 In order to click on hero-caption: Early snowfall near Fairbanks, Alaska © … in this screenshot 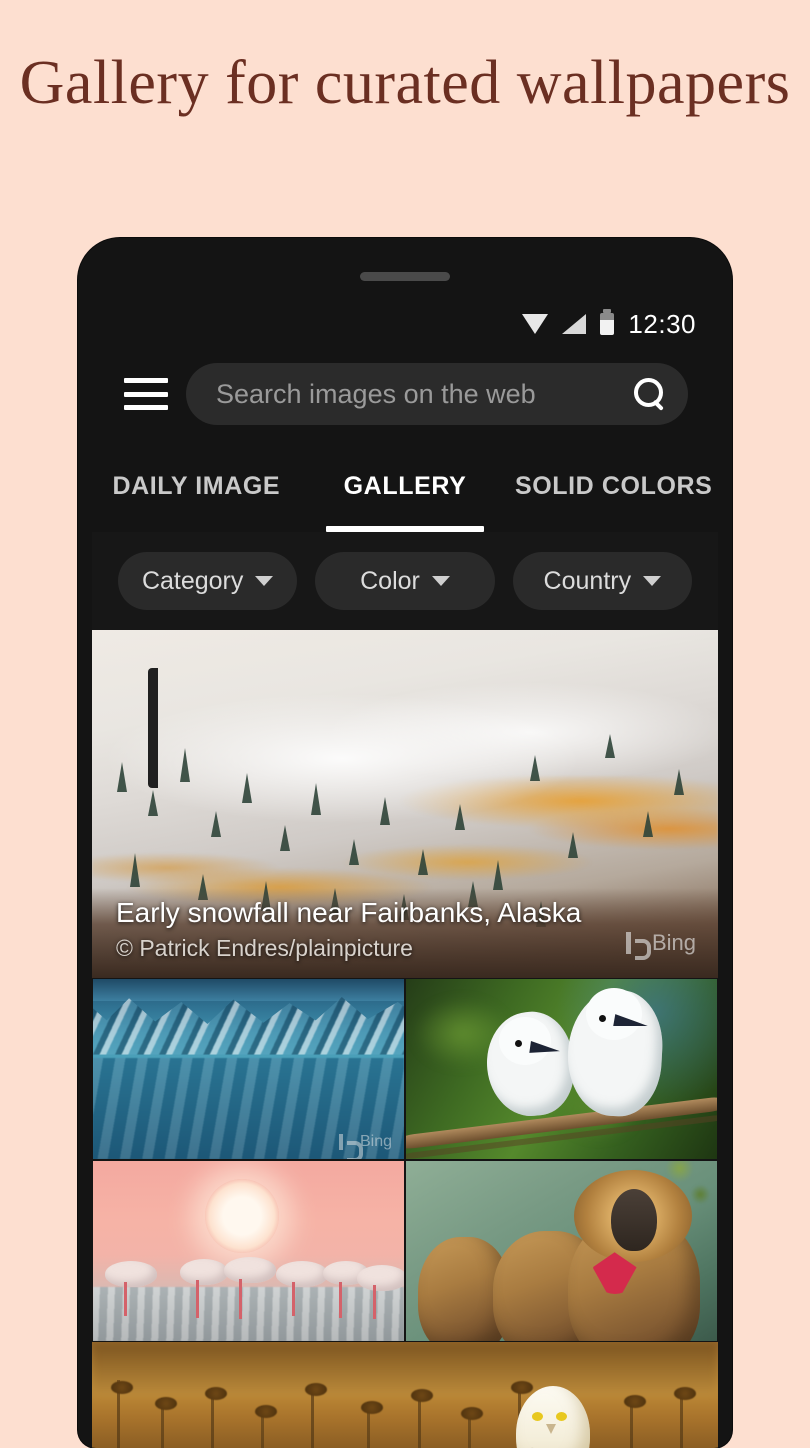, I will do `click(405, 937)`.